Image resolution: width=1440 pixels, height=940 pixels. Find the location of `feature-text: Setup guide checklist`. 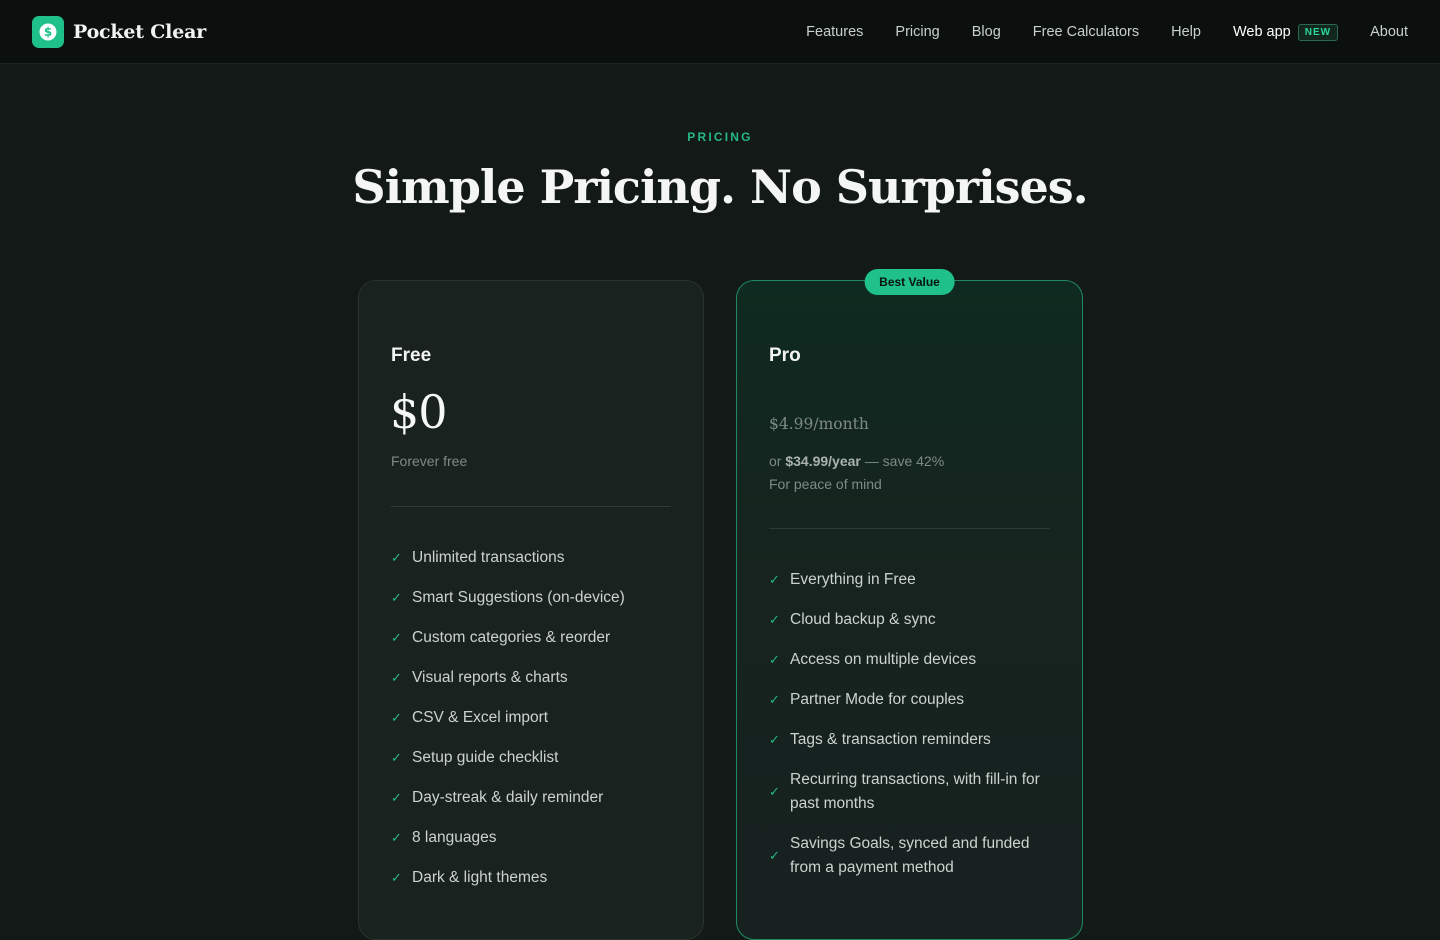

feature-text: Setup guide checklist is located at coordinates (485, 757).